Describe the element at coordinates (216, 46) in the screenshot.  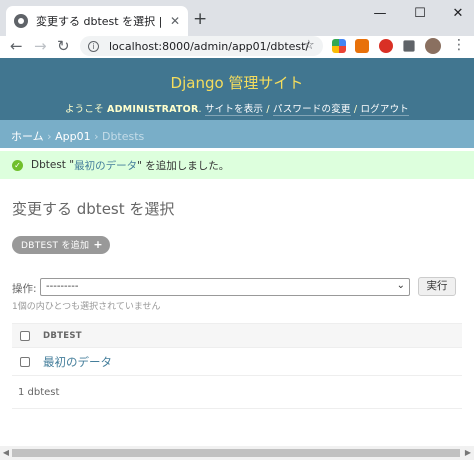
I see `url-text: localhost:8000/admin/app01/dbtest/` at that location.